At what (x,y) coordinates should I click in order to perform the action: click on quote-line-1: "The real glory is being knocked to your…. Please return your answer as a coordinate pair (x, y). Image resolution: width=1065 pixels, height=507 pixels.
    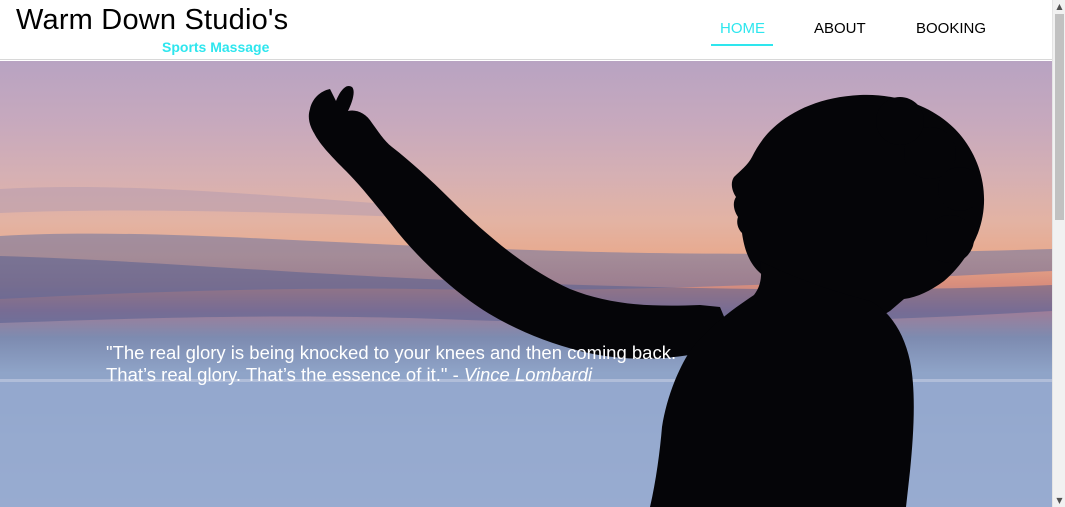
    Looking at the image, I should click on (391, 352).